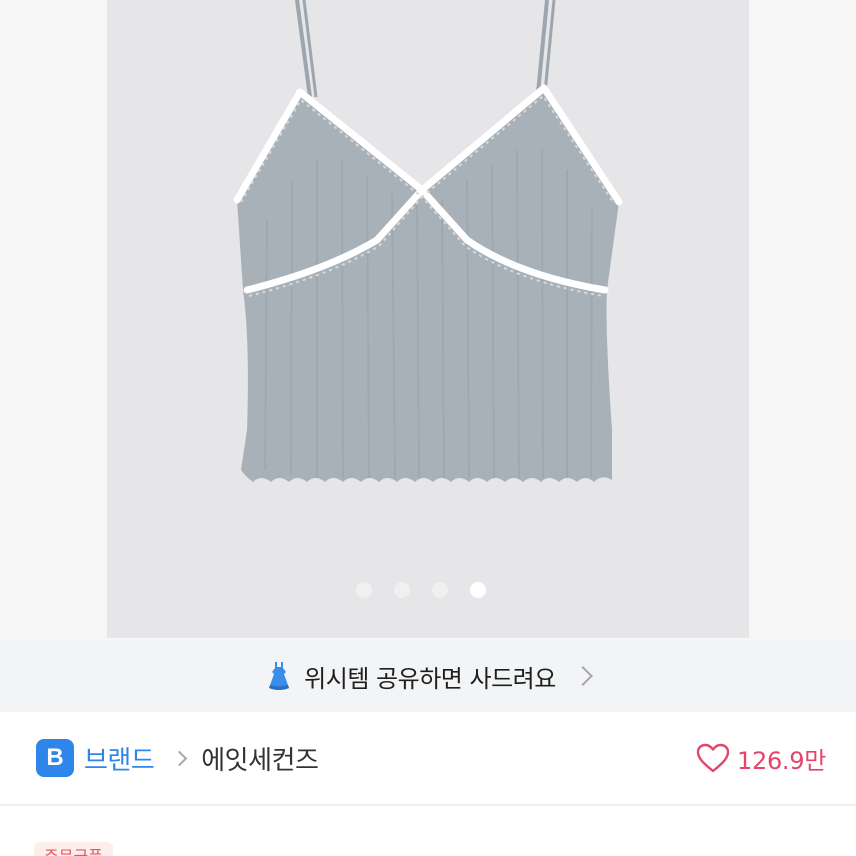  Describe the element at coordinates (781, 760) in the screenshot. I see `like-count: 126.9만` at that location.